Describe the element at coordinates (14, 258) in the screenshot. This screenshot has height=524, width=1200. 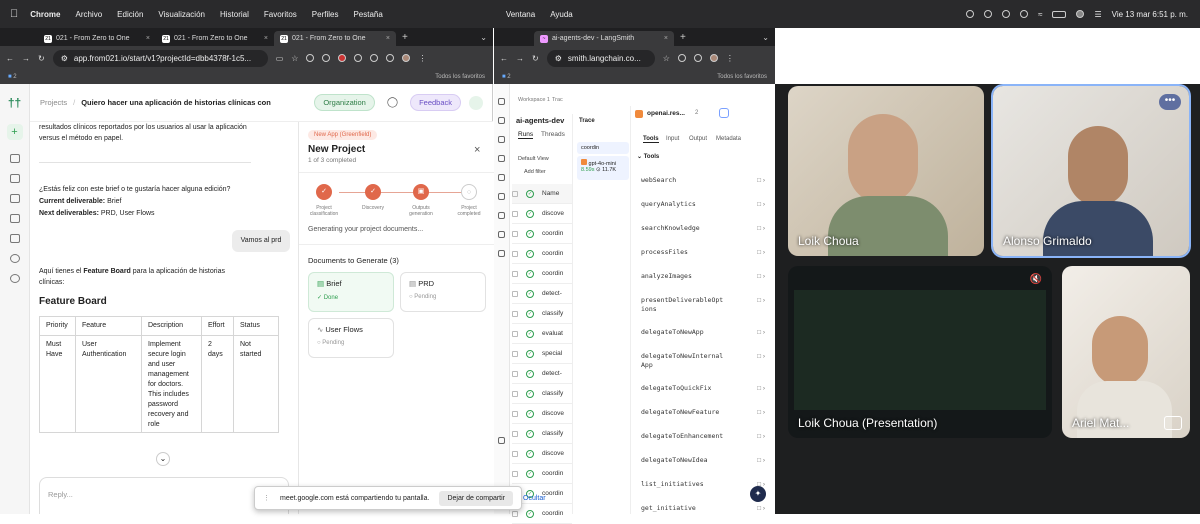
I see `integrations-icon` at that location.